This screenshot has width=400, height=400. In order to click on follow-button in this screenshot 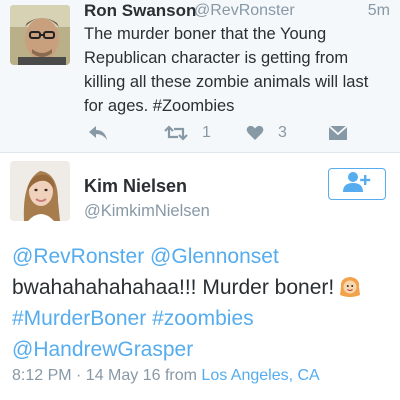, I will do `click(357, 184)`.